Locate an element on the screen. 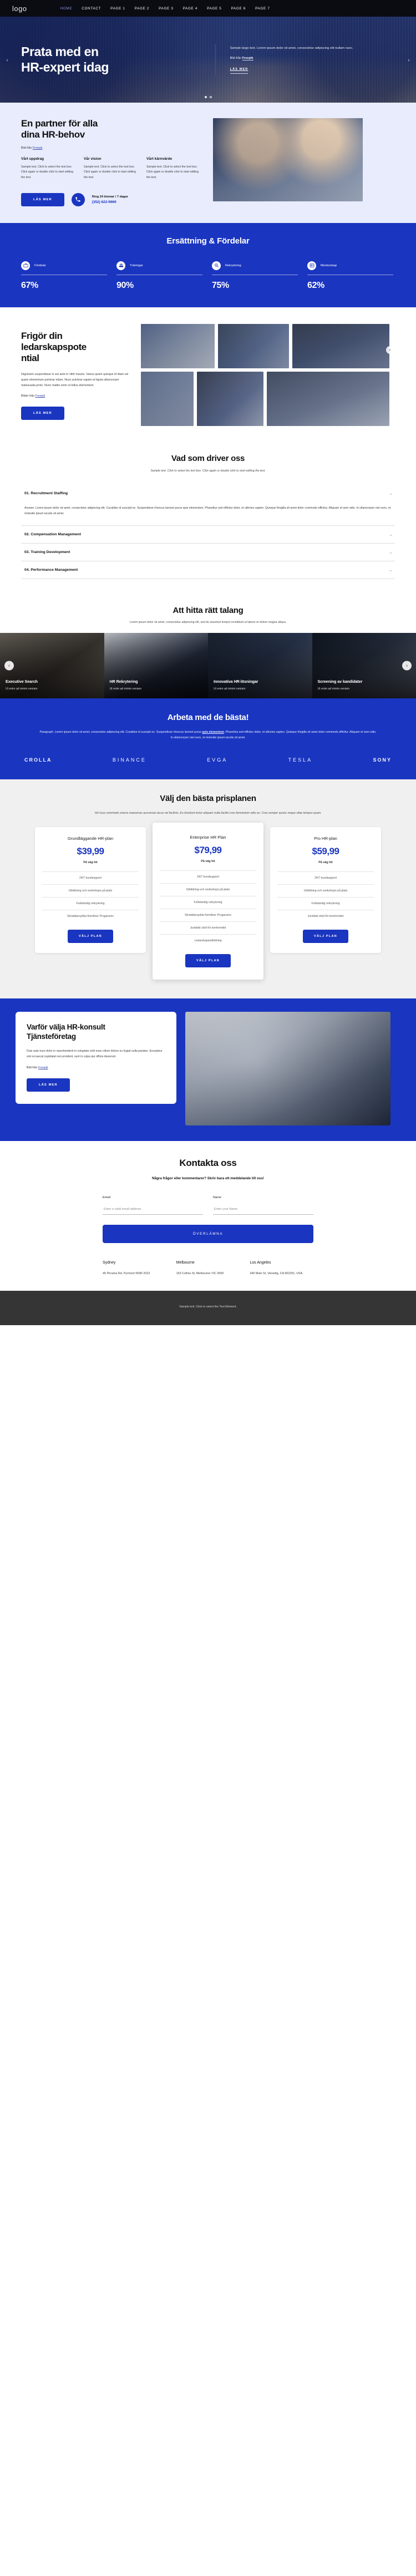 This screenshot has height=2576, width=416. office-sydney: Sydney 45 Pirrama Rd, Pyrmont NSW 2022 is located at coordinates (134, 1268).